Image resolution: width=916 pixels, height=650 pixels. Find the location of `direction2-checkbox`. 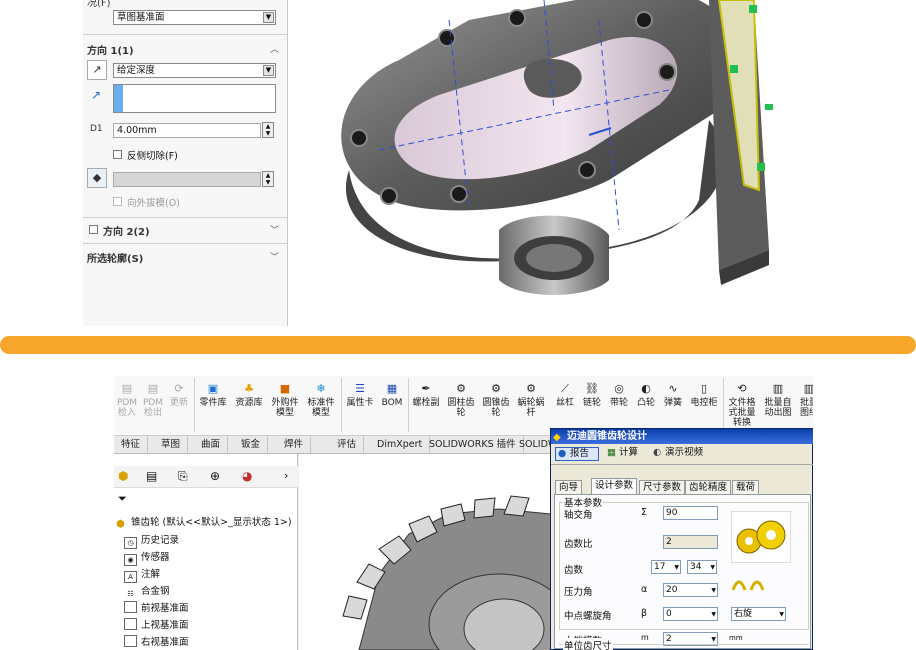

direction2-checkbox is located at coordinates (93, 229).